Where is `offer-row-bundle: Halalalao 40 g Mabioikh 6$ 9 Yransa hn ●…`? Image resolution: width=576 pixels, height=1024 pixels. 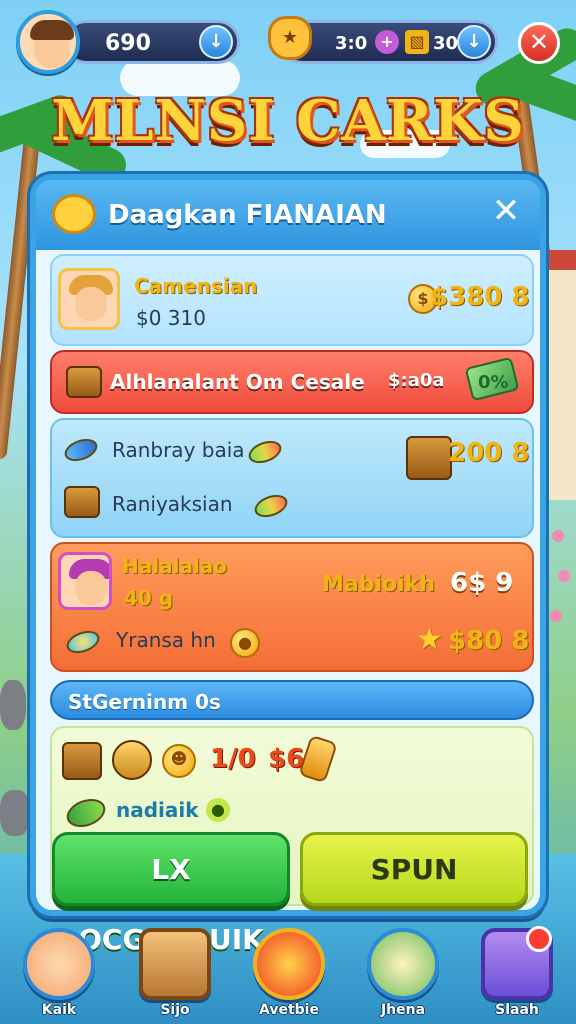
offer-row-bundle: Halalalao 40 g Mabioikh 6$ 9 Yransa hn ●… is located at coordinates (292, 607).